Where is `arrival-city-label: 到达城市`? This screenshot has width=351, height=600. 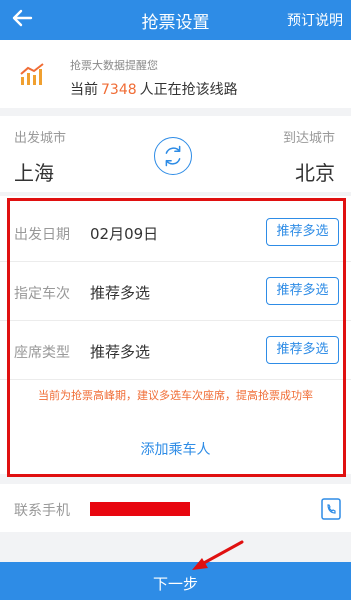
arrival-city-label: 到达城市 is located at coordinates (308, 138).